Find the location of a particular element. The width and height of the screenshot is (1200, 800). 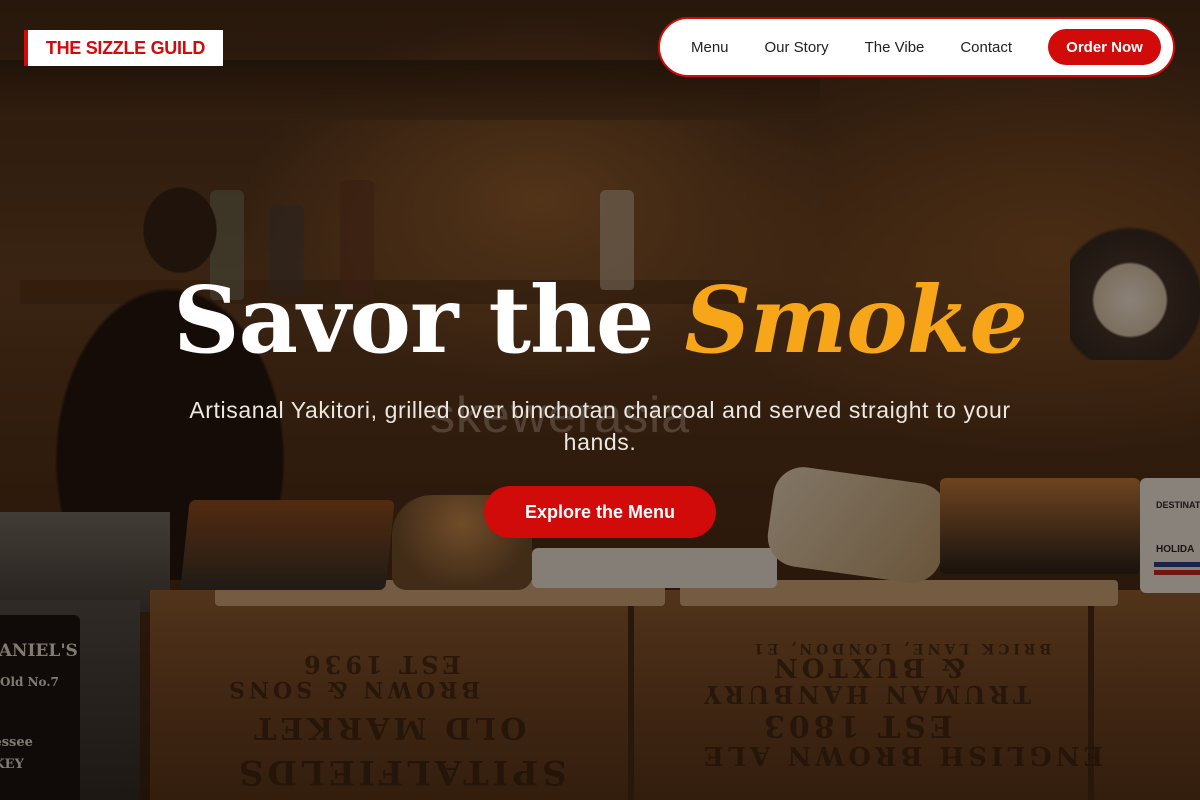

hero-title-accent: Smoke is located at coordinates (855, 320).